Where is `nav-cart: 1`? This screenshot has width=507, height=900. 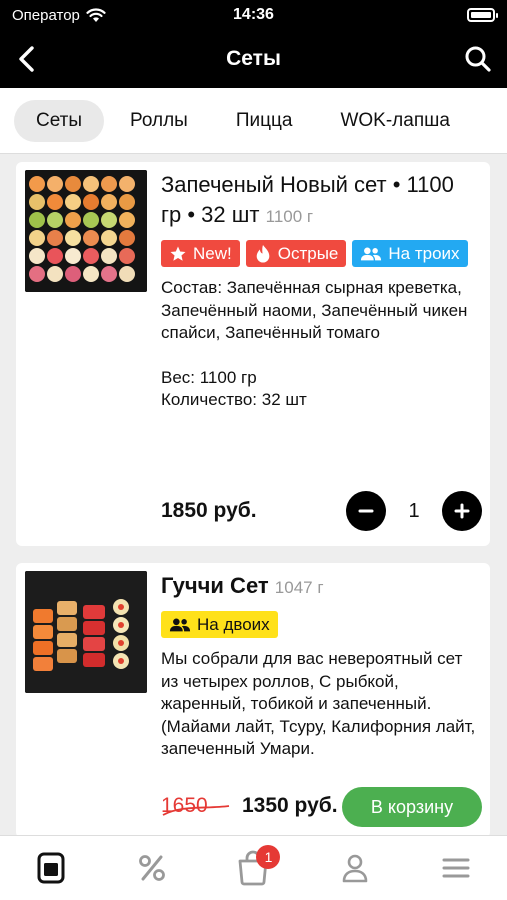 nav-cart: 1 is located at coordinates (253, 868).